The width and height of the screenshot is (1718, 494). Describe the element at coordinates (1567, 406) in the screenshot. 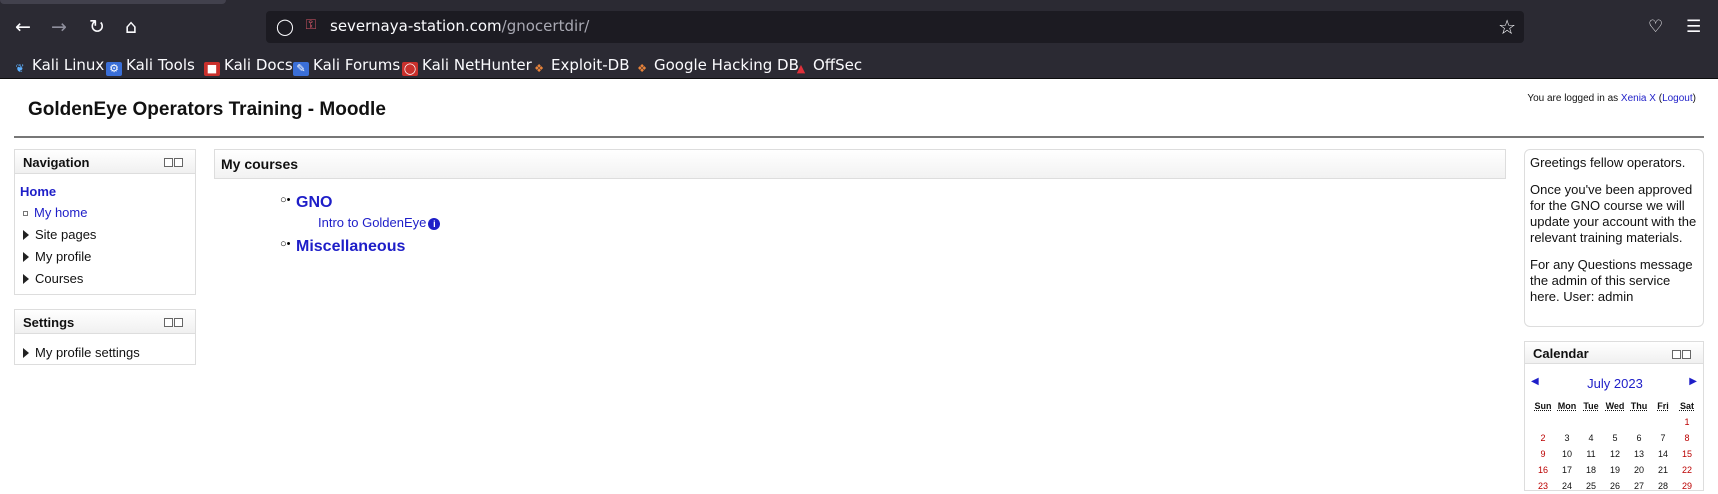

I see `weekday-mon: Mon` at that location.